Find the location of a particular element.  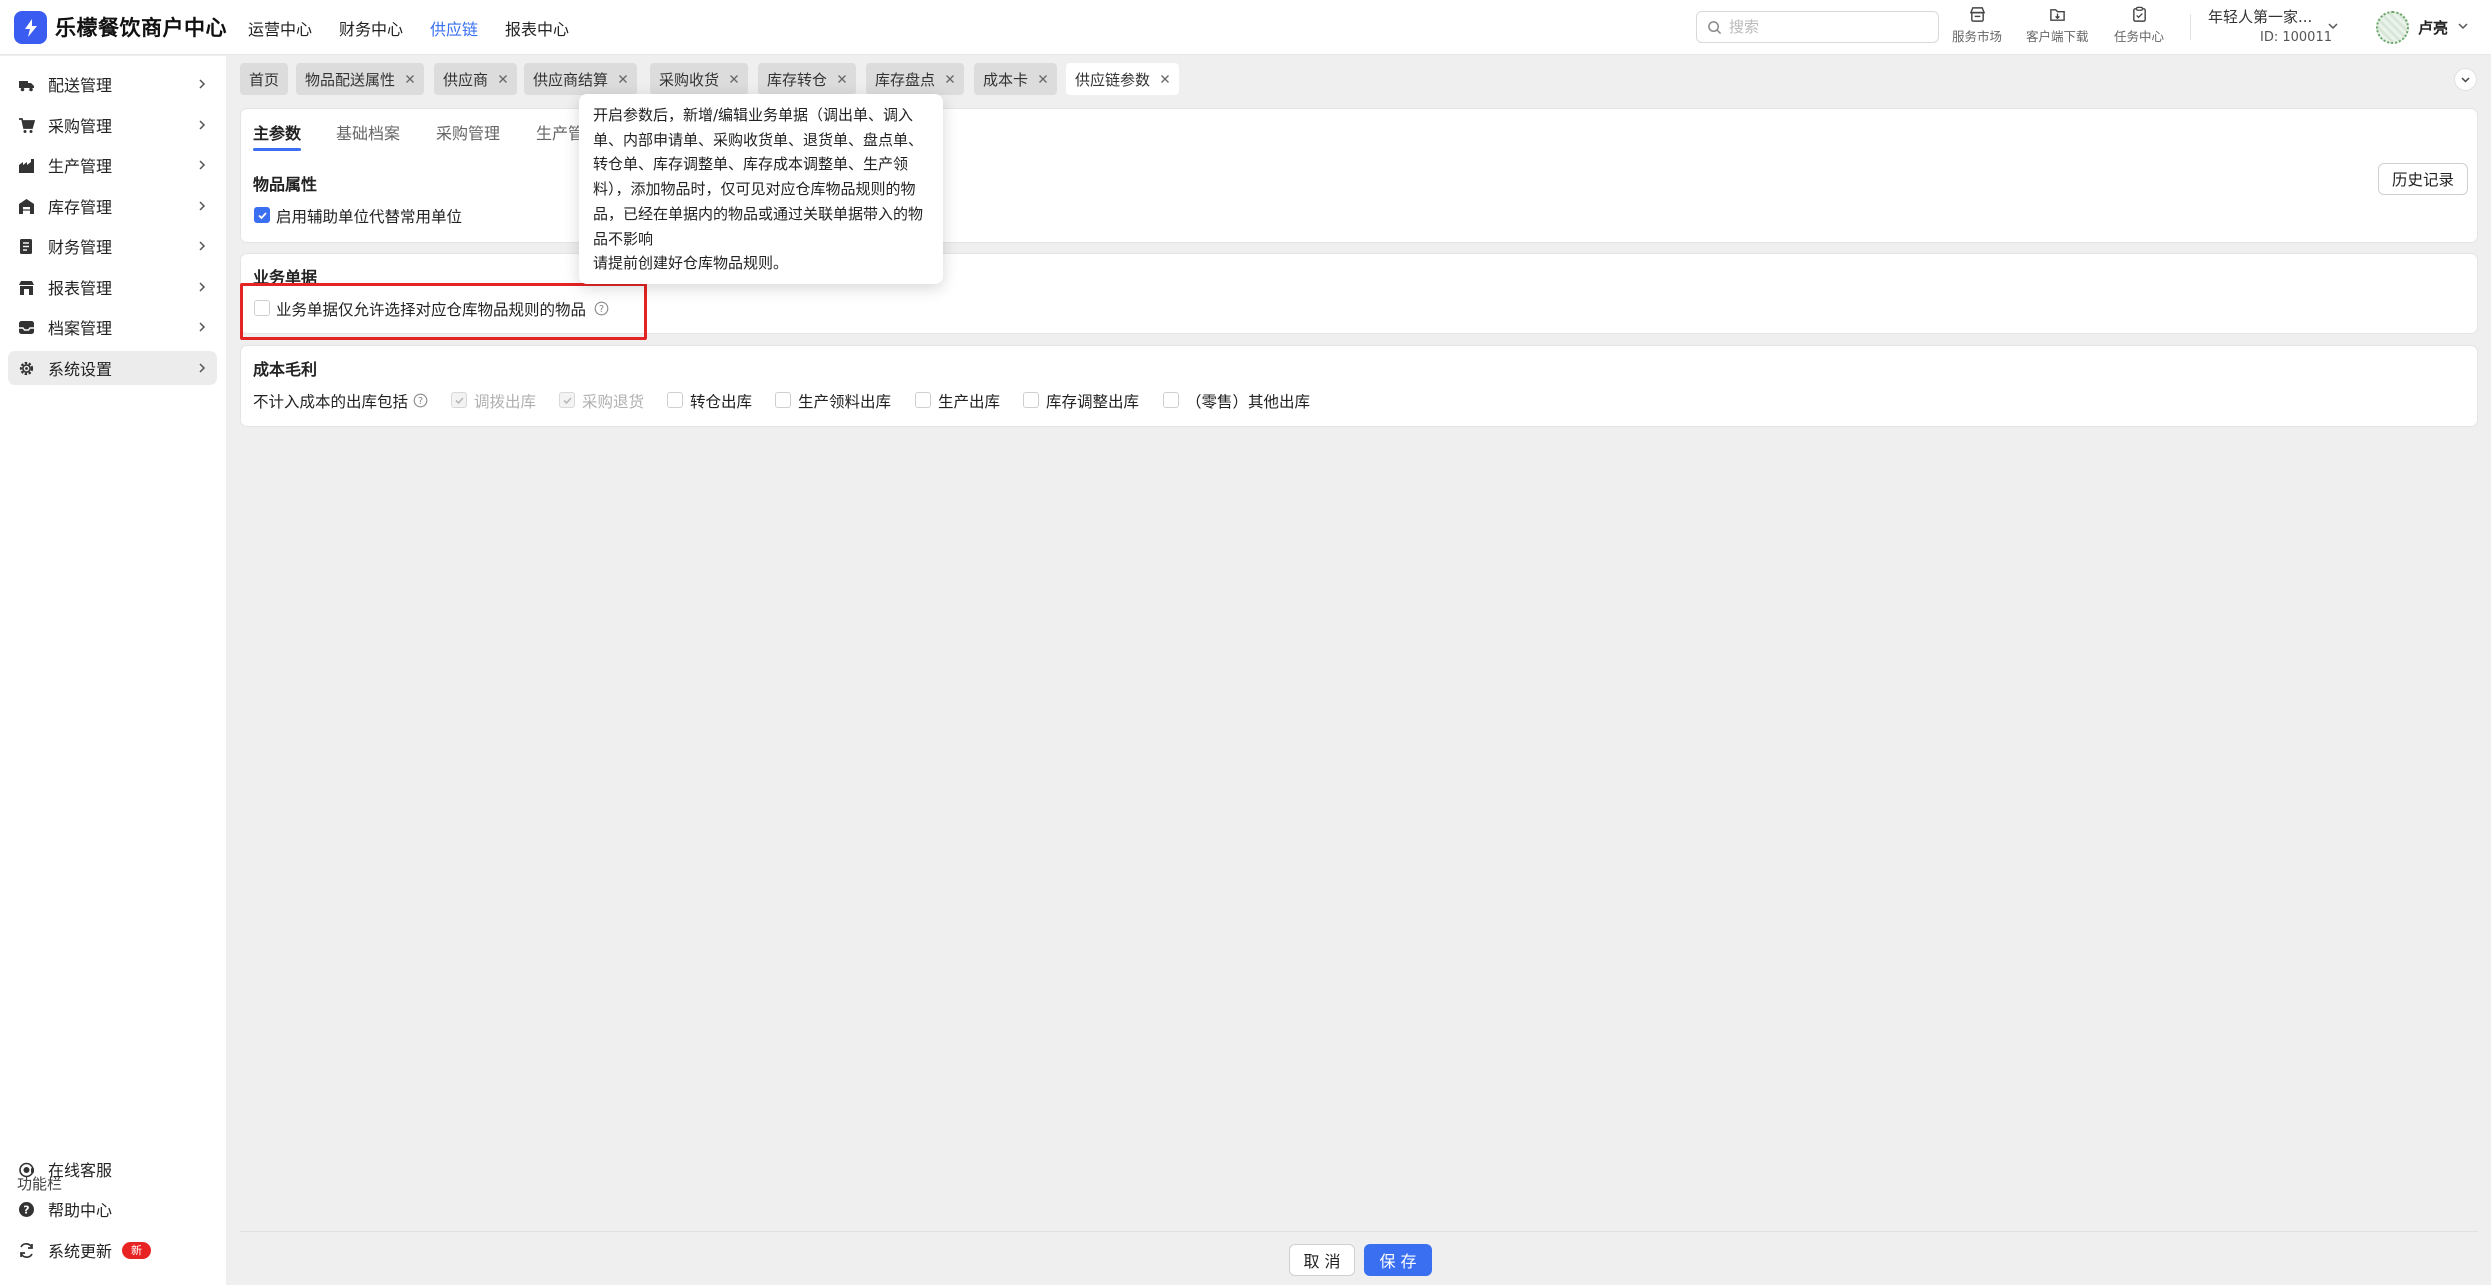

tab-dropdown-button is located at coordinates (2465, 79).